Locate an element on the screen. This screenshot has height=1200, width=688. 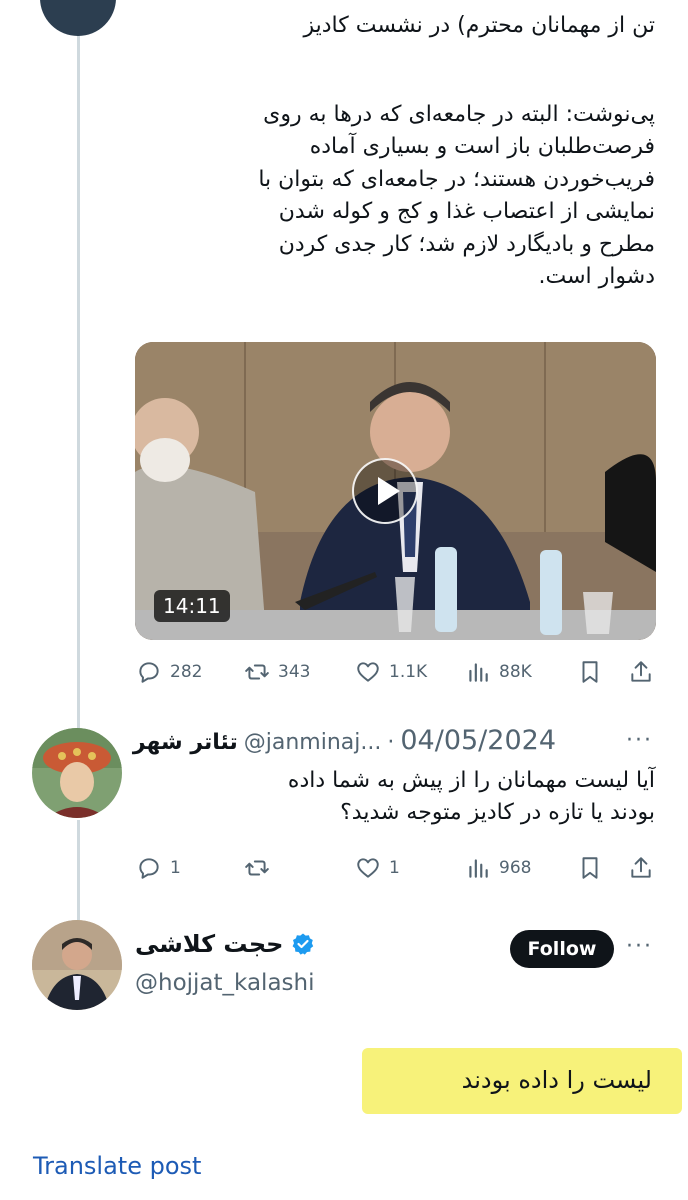
parent-tweet-line: تن از مهمانان محترم) در نشست کادیز is located at coordinates (479, 25).